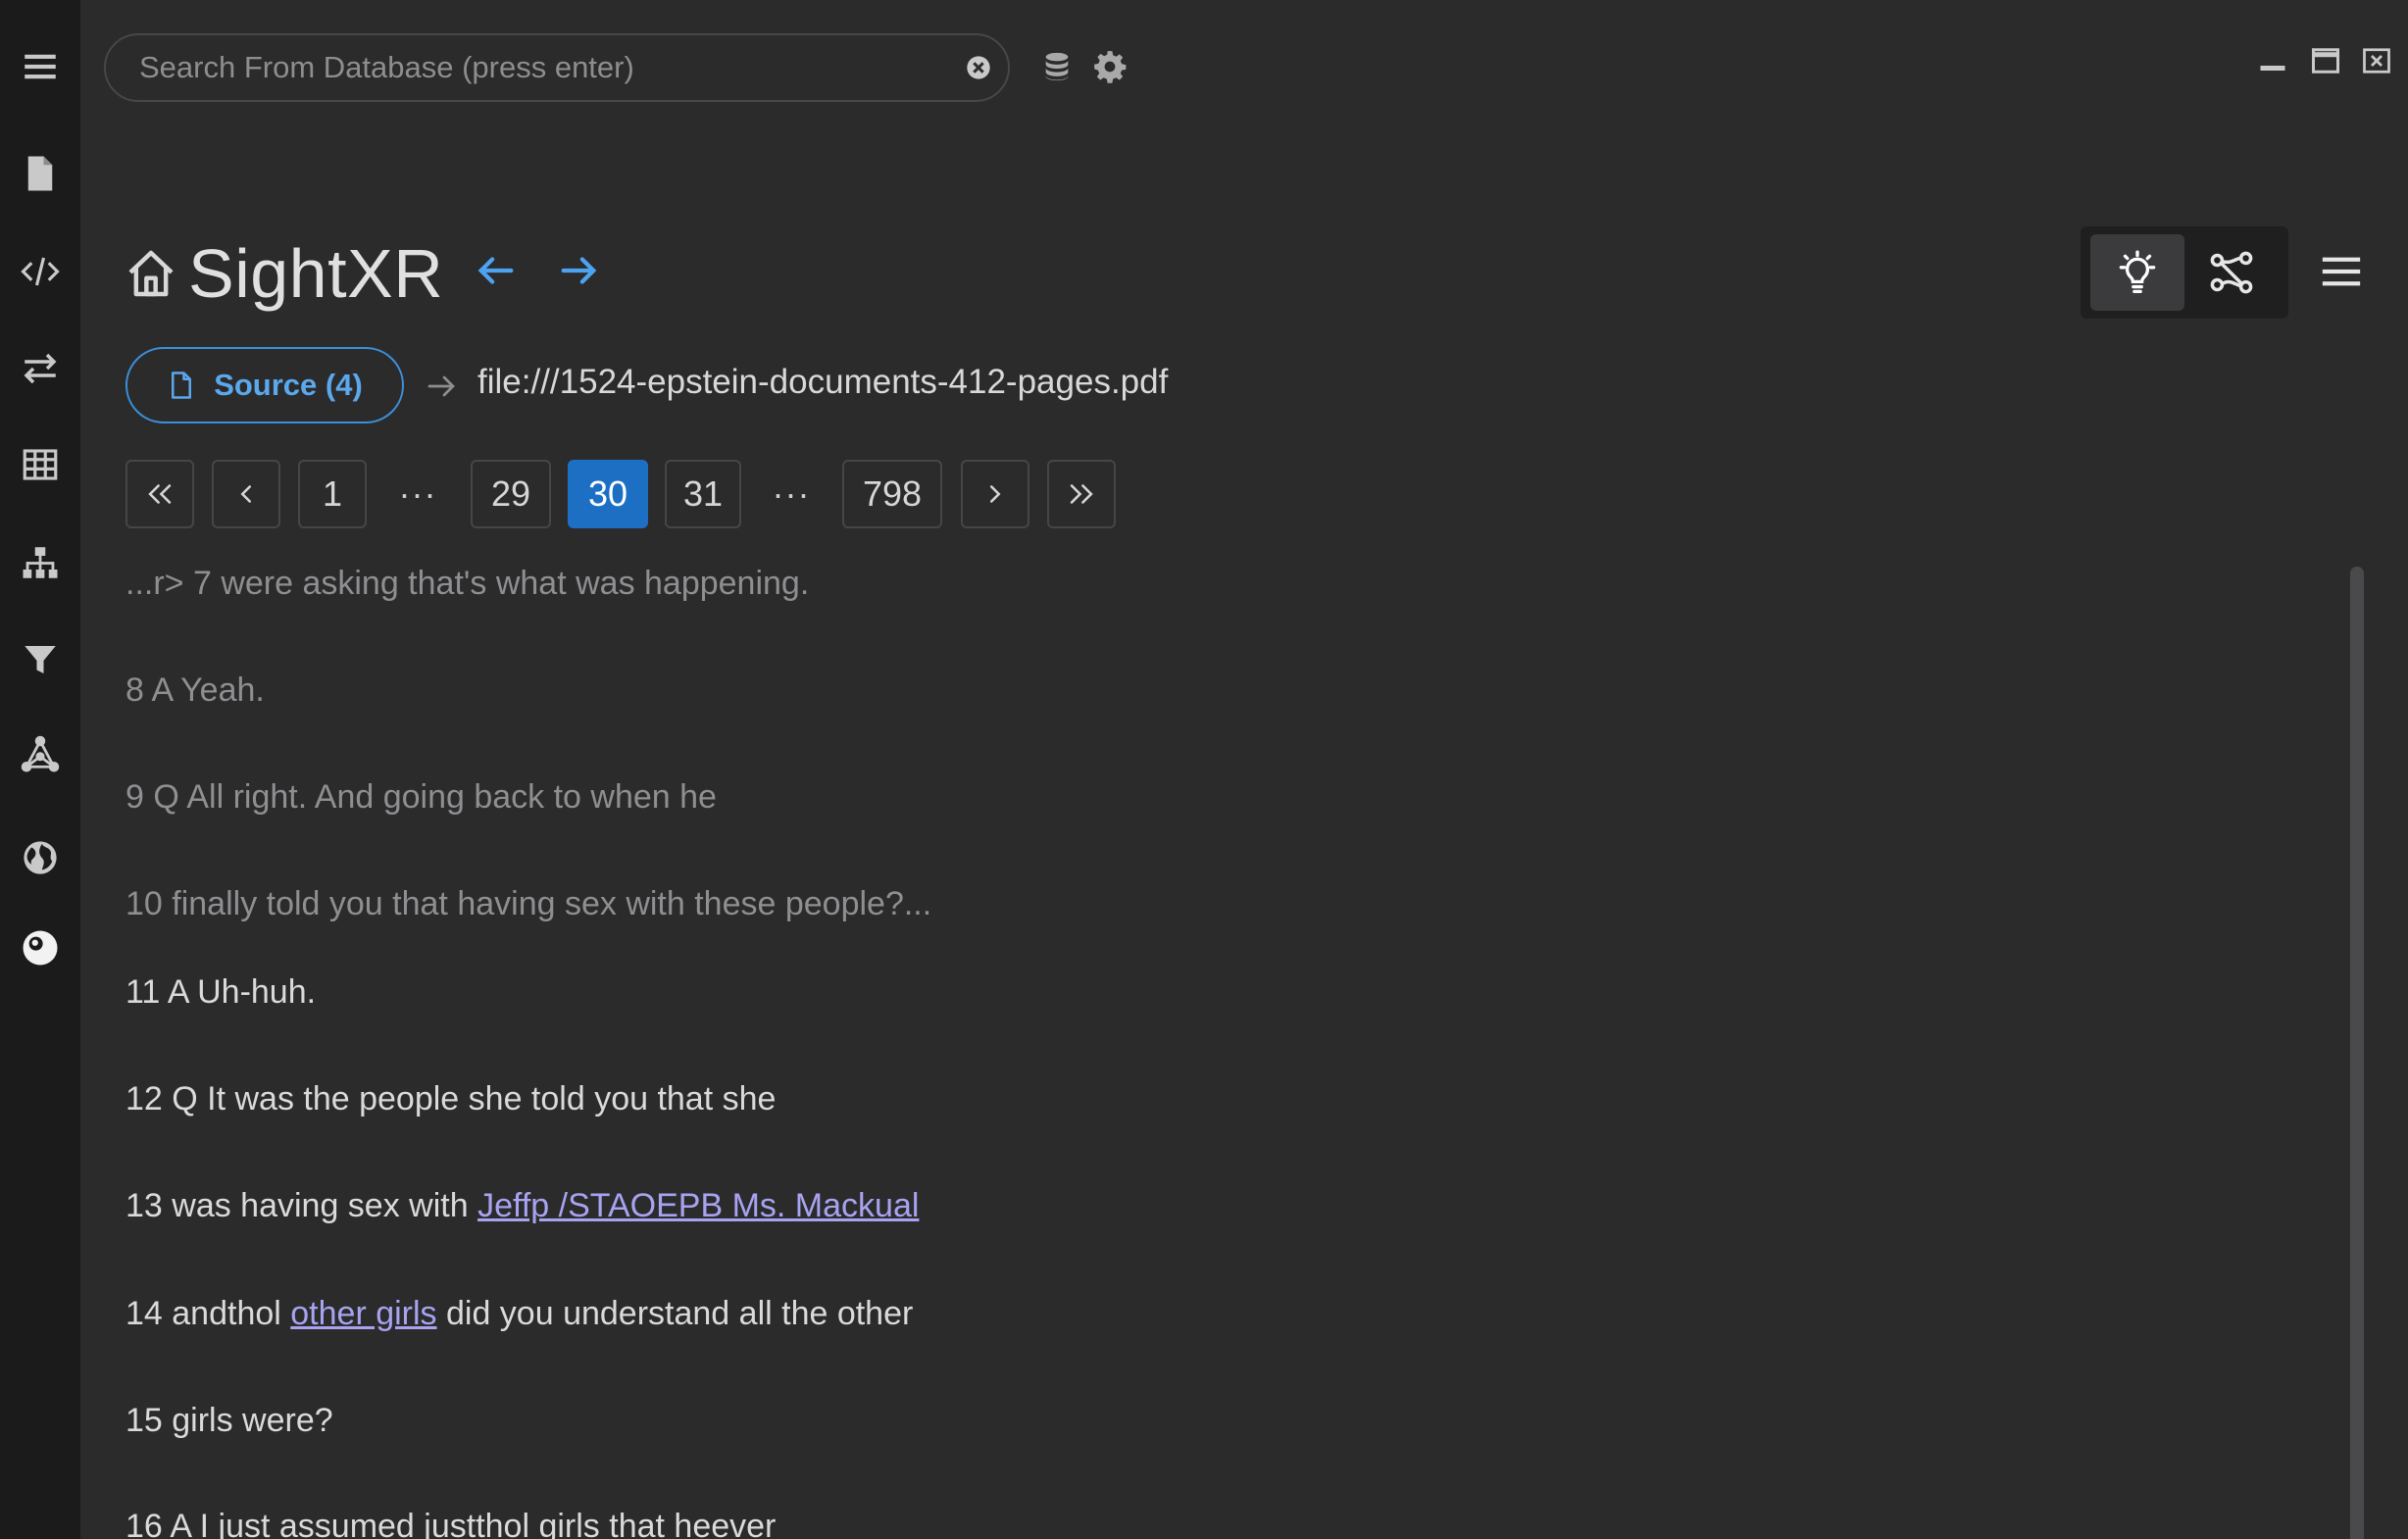 The width and height of the screenshot is (2408, 1539). I want to click on page-title: SightXR, so click(316, 273).